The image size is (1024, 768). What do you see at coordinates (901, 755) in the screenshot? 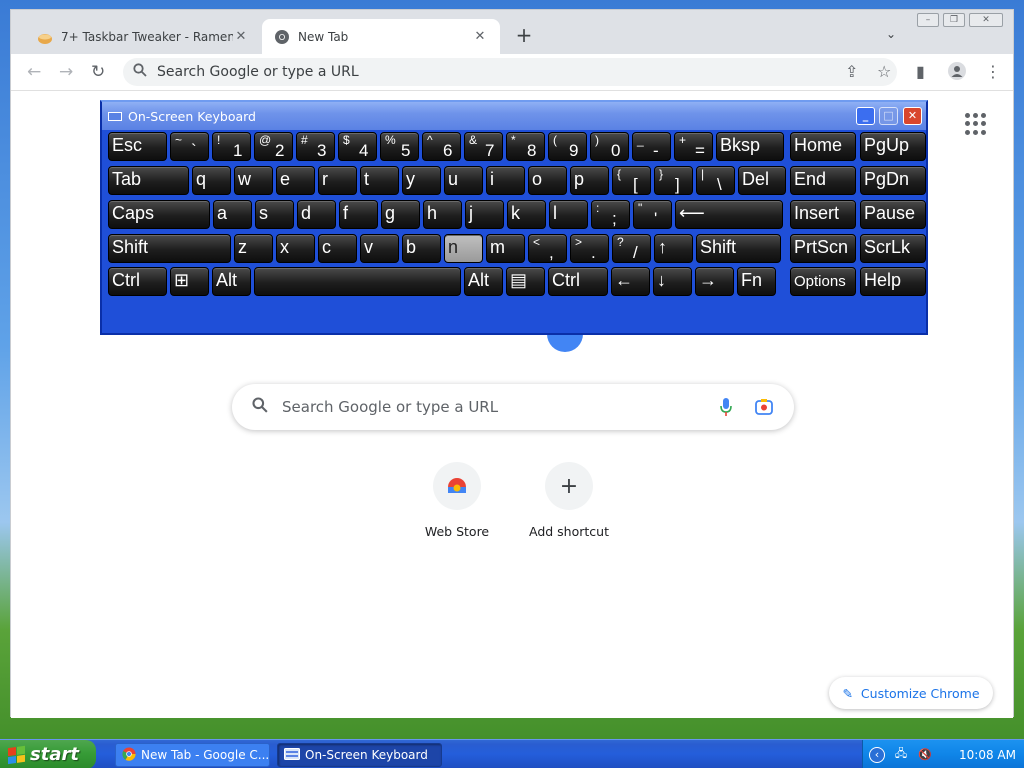
I see `network-icon: 🖧` at bounding box center [901, 755].